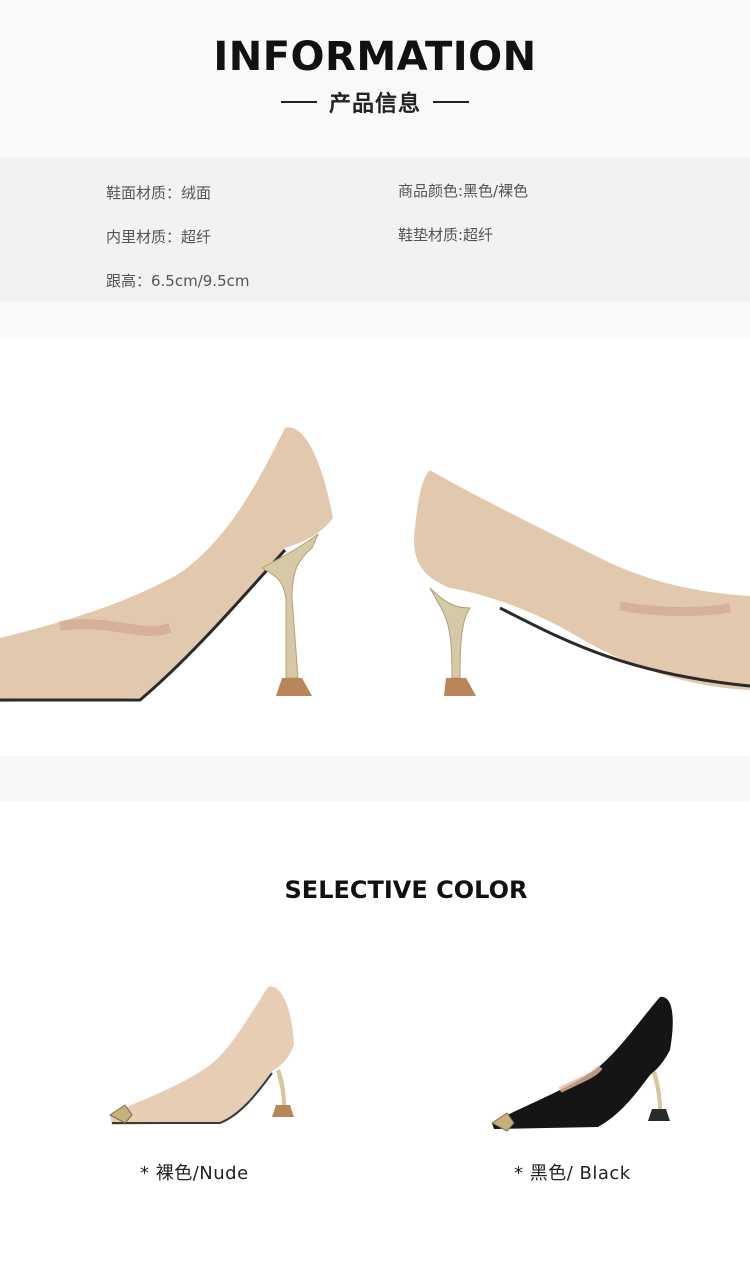 The image size is (750, 1265). Describe the element at coordinates (406, 890) in the screenshot. I see `selective-color-title: SELECTIVE COLOR` at that location.